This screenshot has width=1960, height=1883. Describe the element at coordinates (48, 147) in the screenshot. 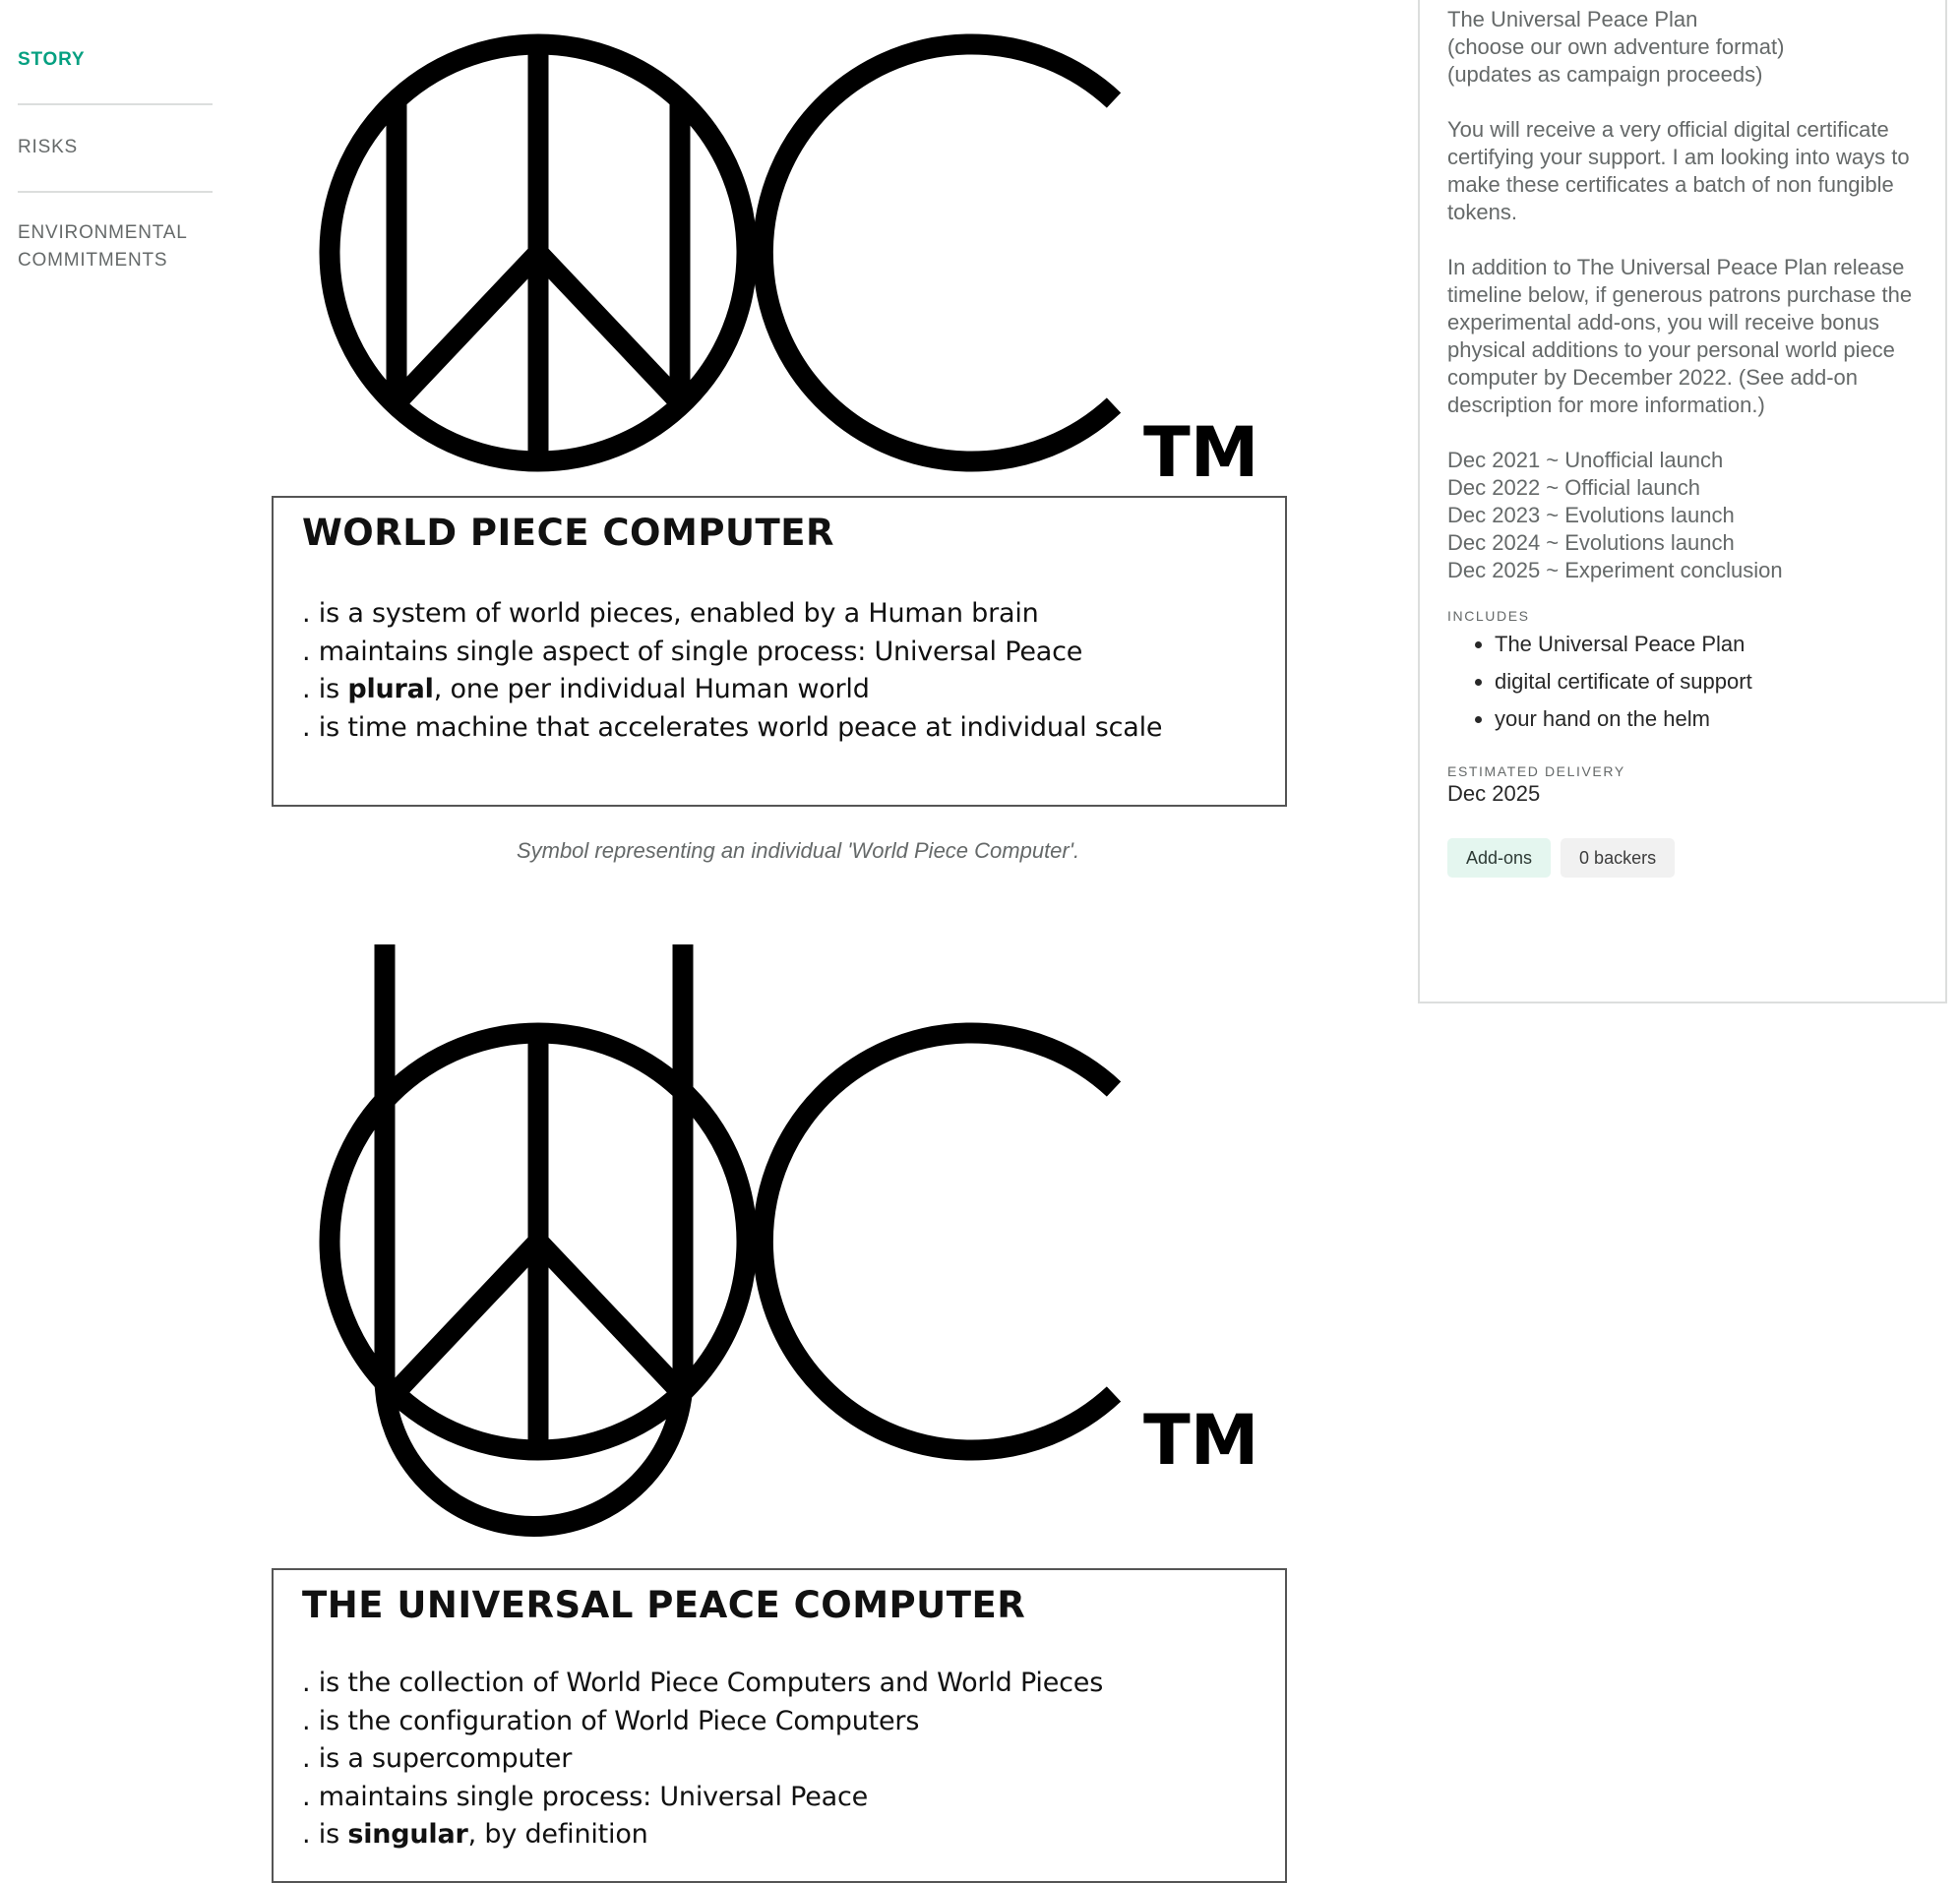

I see `nav-risks-link: RISKS` at that location.